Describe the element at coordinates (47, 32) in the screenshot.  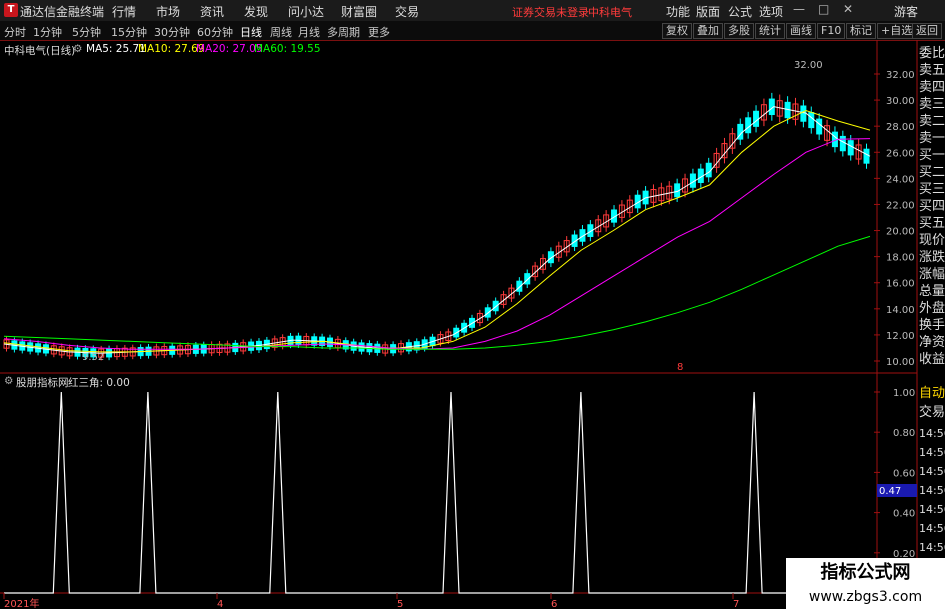
I see `period-1min: 1分钟` at that location.